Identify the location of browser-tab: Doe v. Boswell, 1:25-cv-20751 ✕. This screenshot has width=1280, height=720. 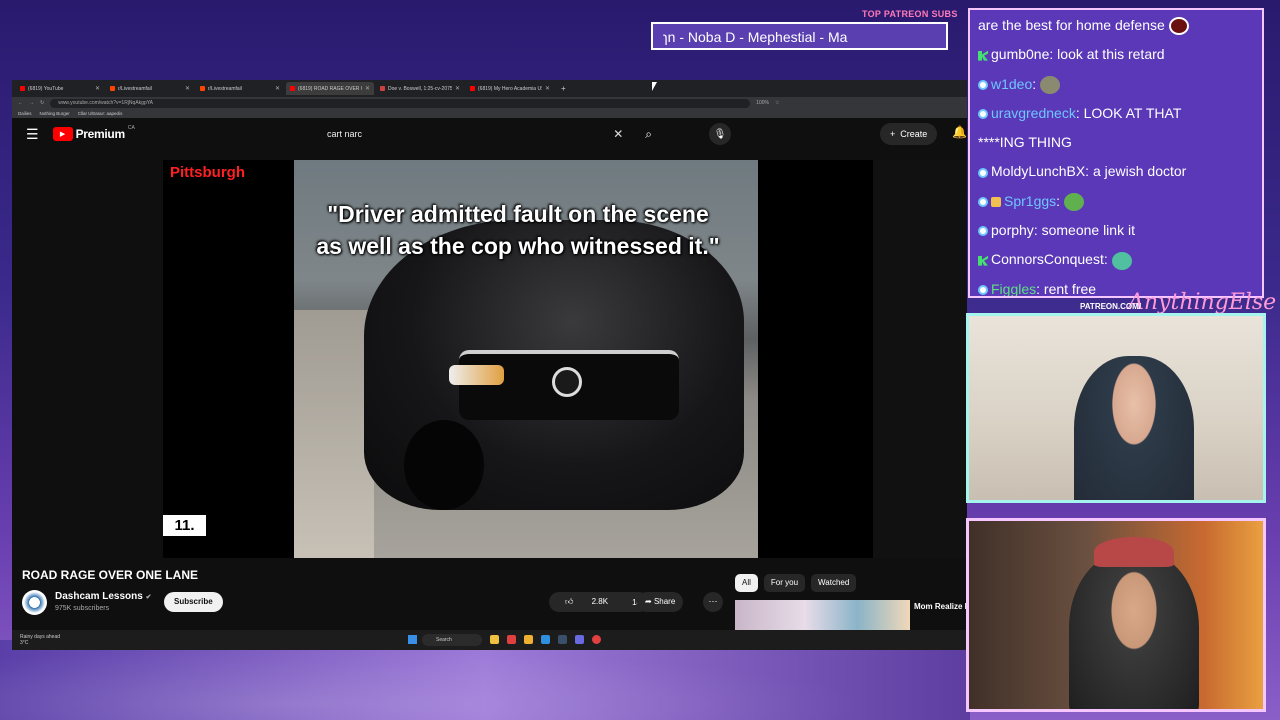
(420, 88).